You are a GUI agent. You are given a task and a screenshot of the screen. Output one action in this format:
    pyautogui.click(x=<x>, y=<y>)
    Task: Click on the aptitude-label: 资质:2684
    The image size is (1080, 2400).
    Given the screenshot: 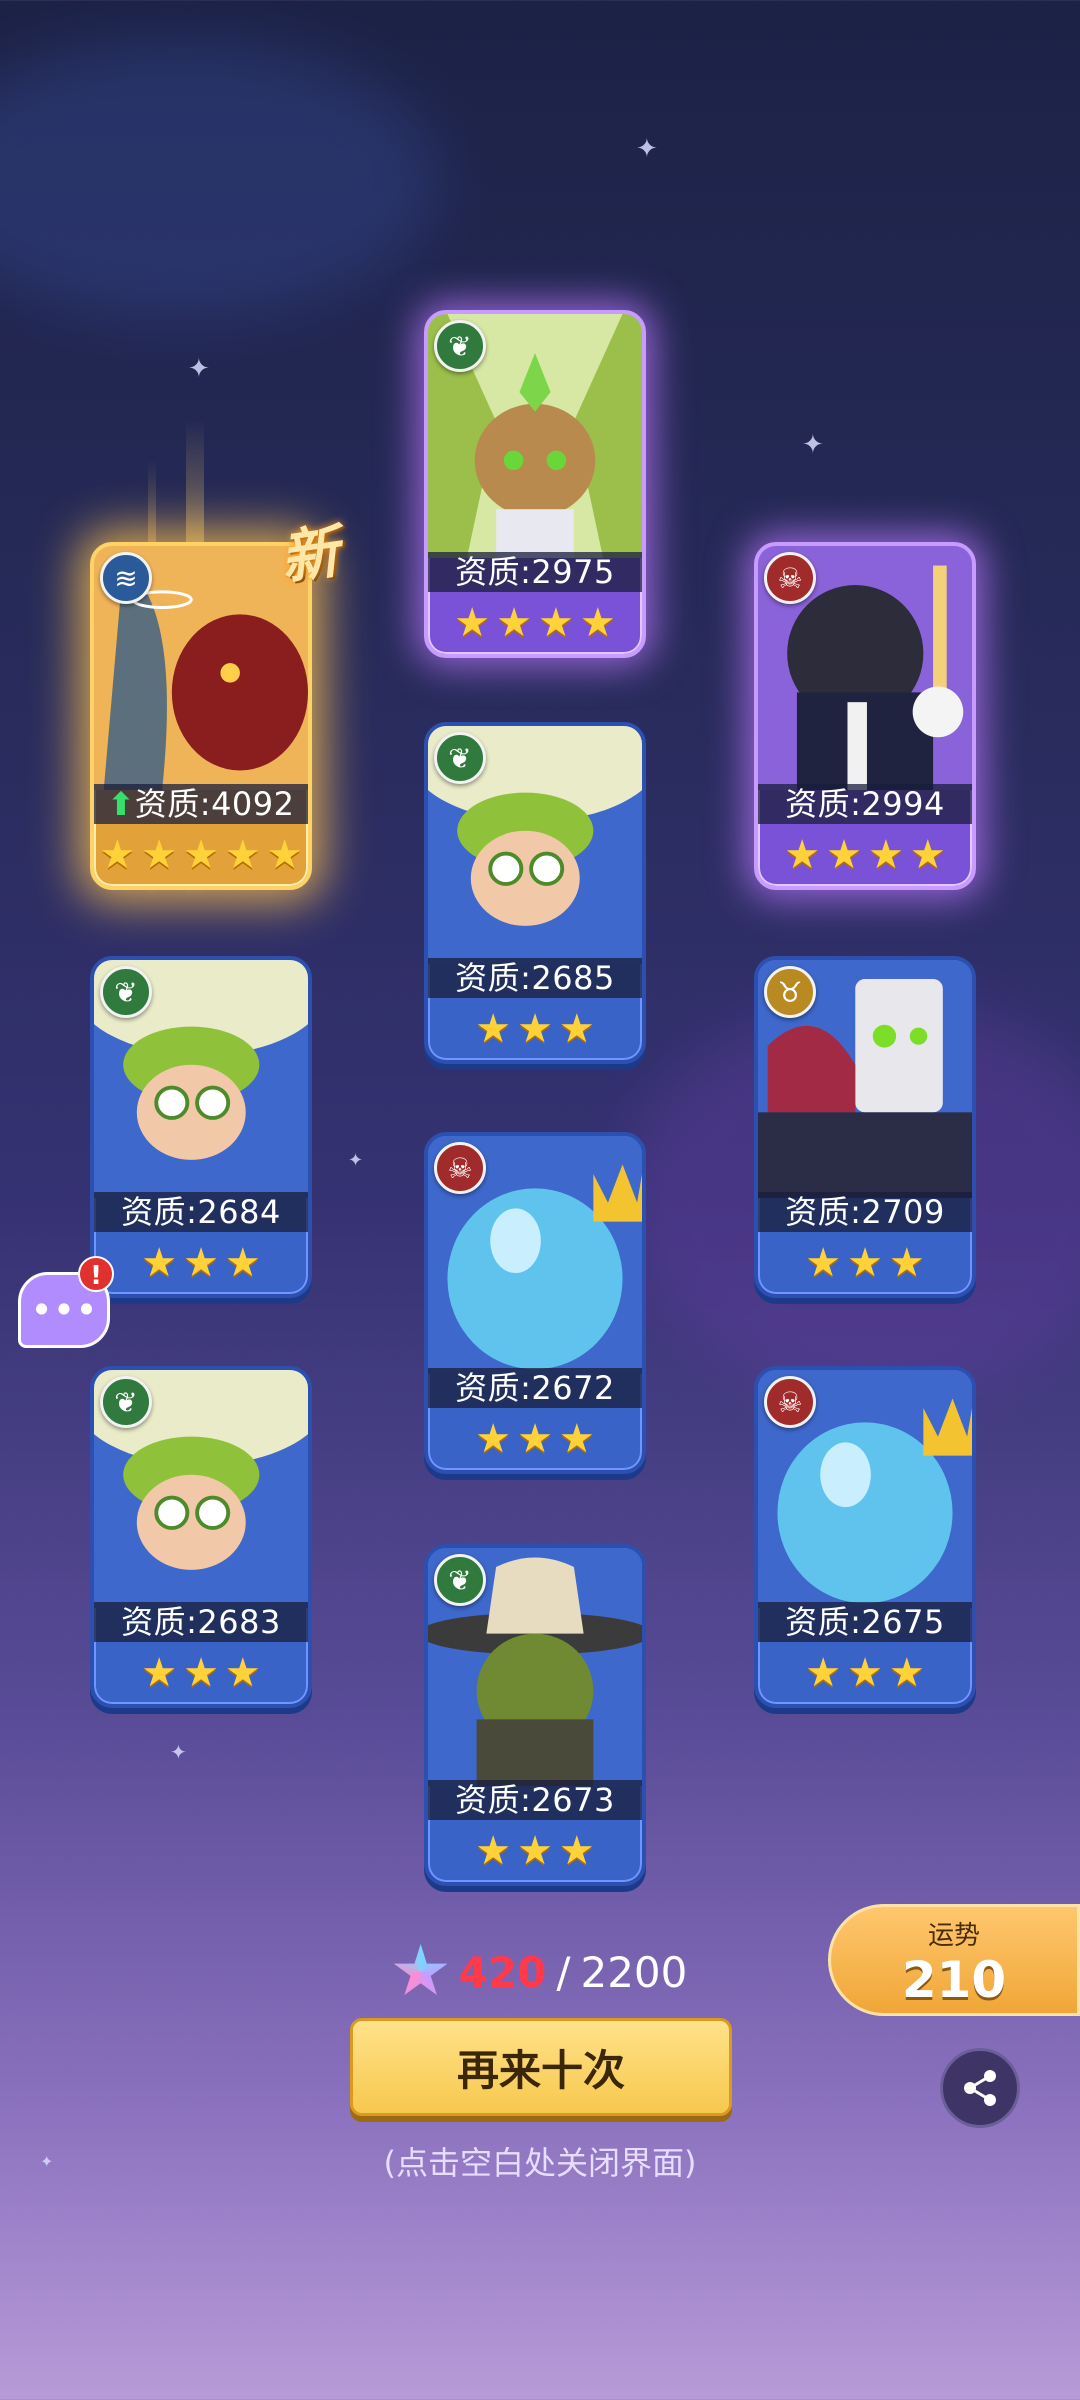 What is the action you would take?
    pyautogui.click(x=201, y=1212)
    